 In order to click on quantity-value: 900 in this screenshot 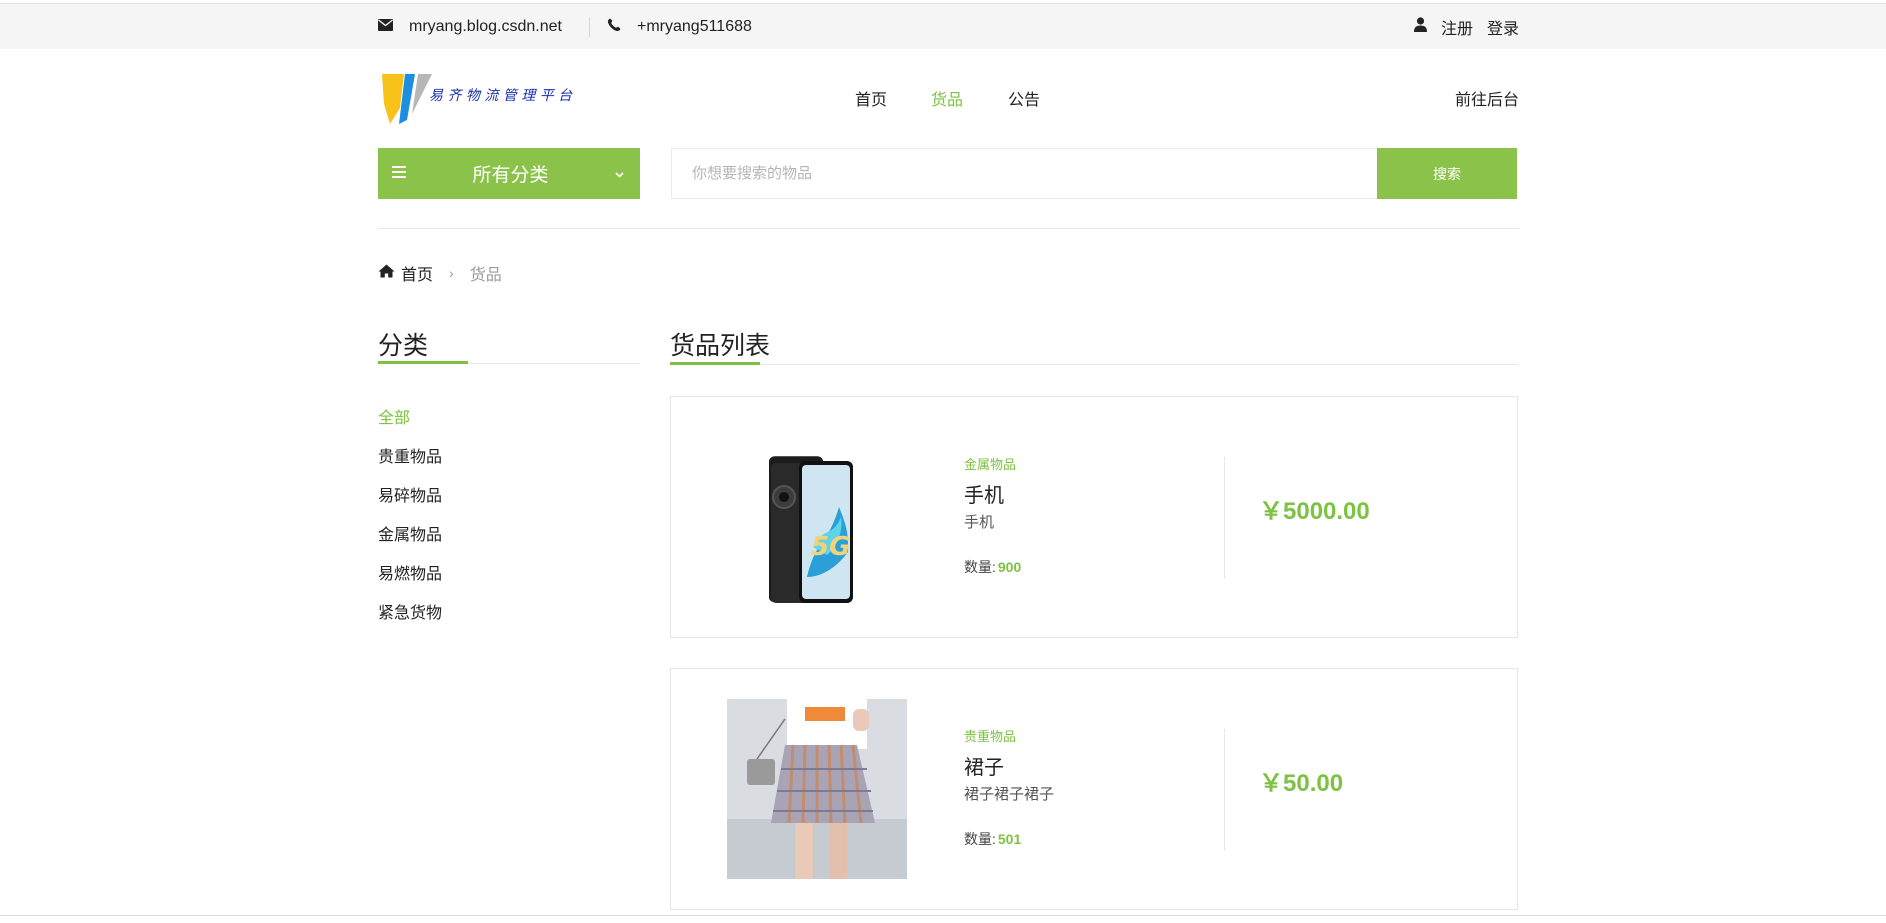, I will do `click(1009, 567)`.